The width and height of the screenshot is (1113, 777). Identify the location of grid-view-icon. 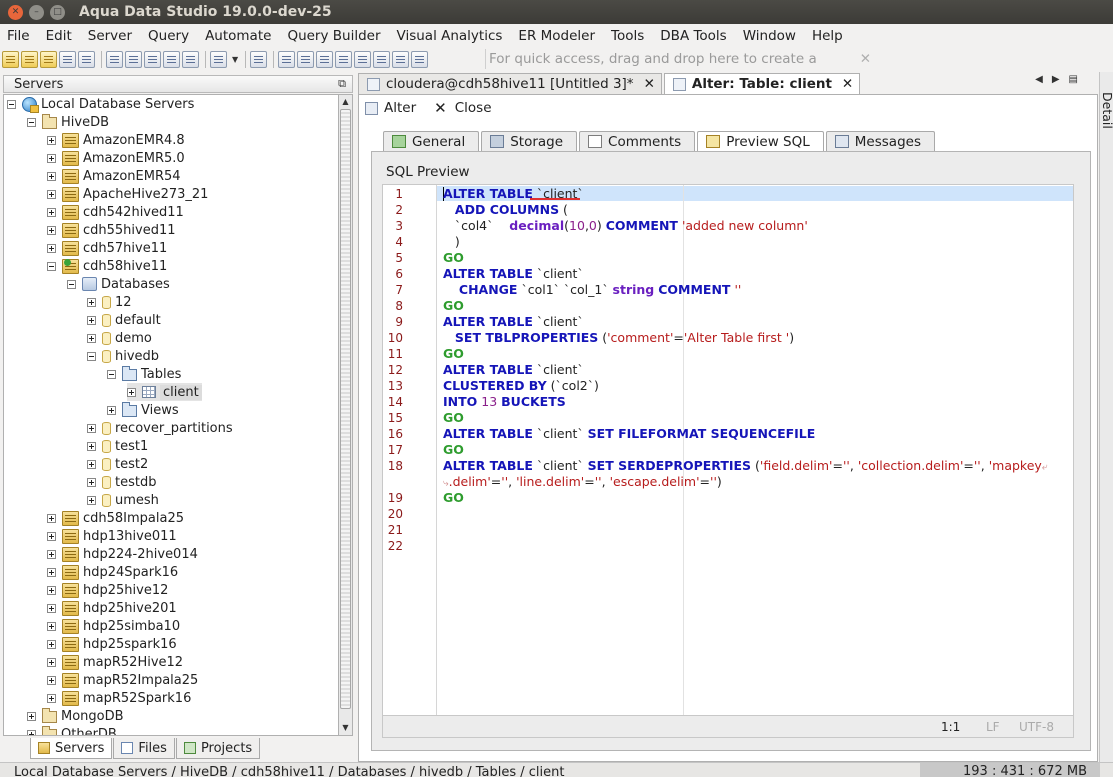
(287, 59).